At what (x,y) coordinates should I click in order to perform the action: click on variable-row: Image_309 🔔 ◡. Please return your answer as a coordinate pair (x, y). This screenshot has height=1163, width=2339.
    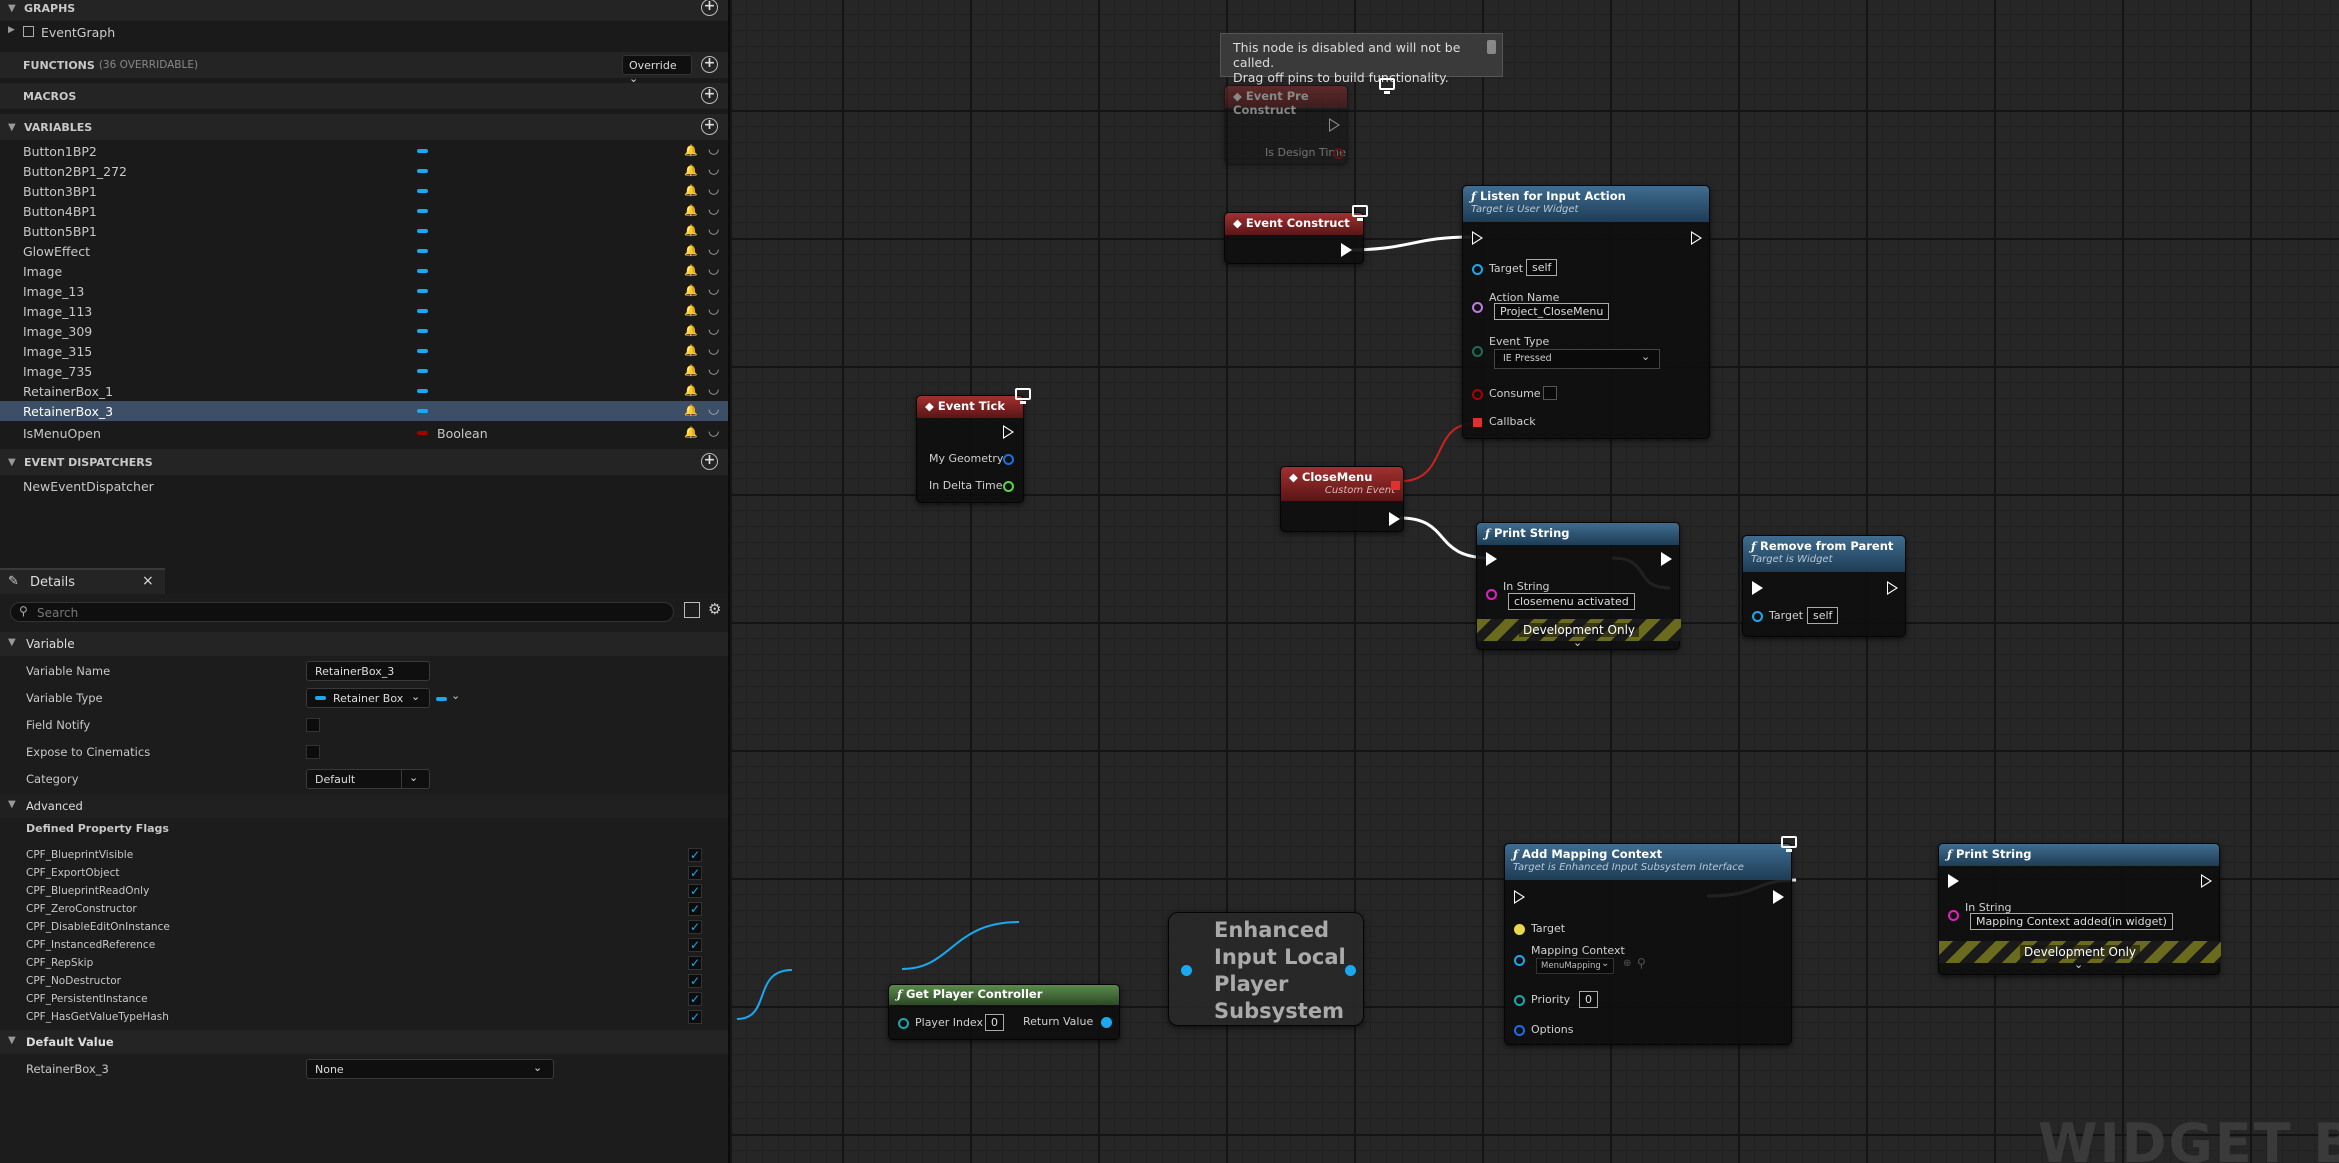
    Looking at the image, I should click on (364, 331).